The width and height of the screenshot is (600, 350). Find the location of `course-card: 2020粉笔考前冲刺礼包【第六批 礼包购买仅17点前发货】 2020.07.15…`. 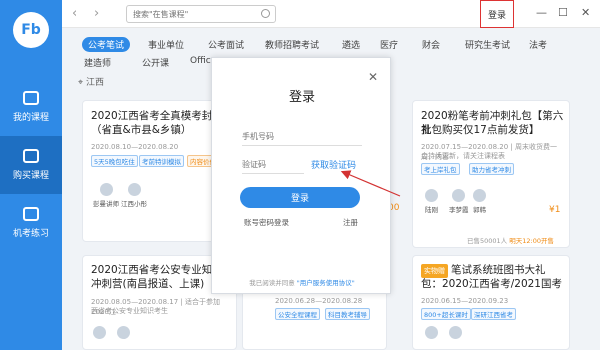

course-card: 2020粉笔考前冲刺礼包【第六批 礼包购买仅17点前发货】 2020.07.15… is located at coordinates (491, 174).